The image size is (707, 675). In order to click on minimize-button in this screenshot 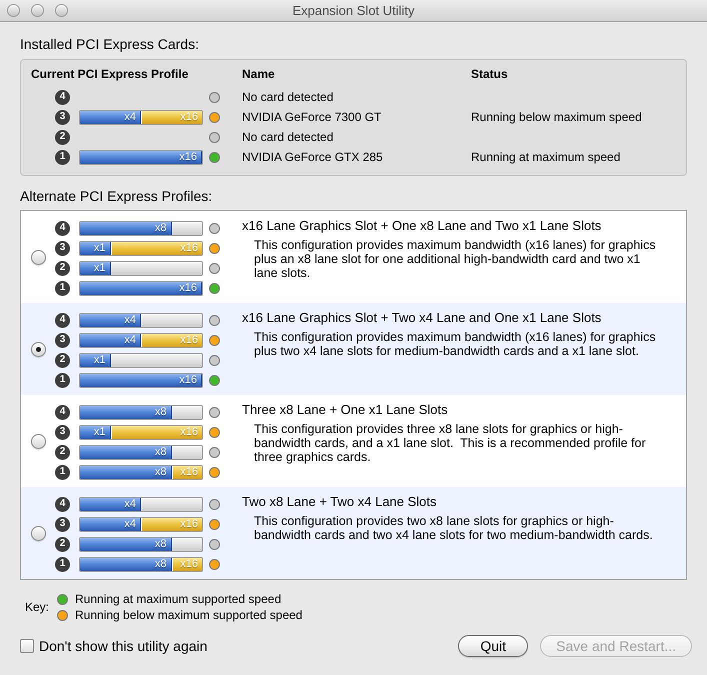, I will do `click(37, 10)`.